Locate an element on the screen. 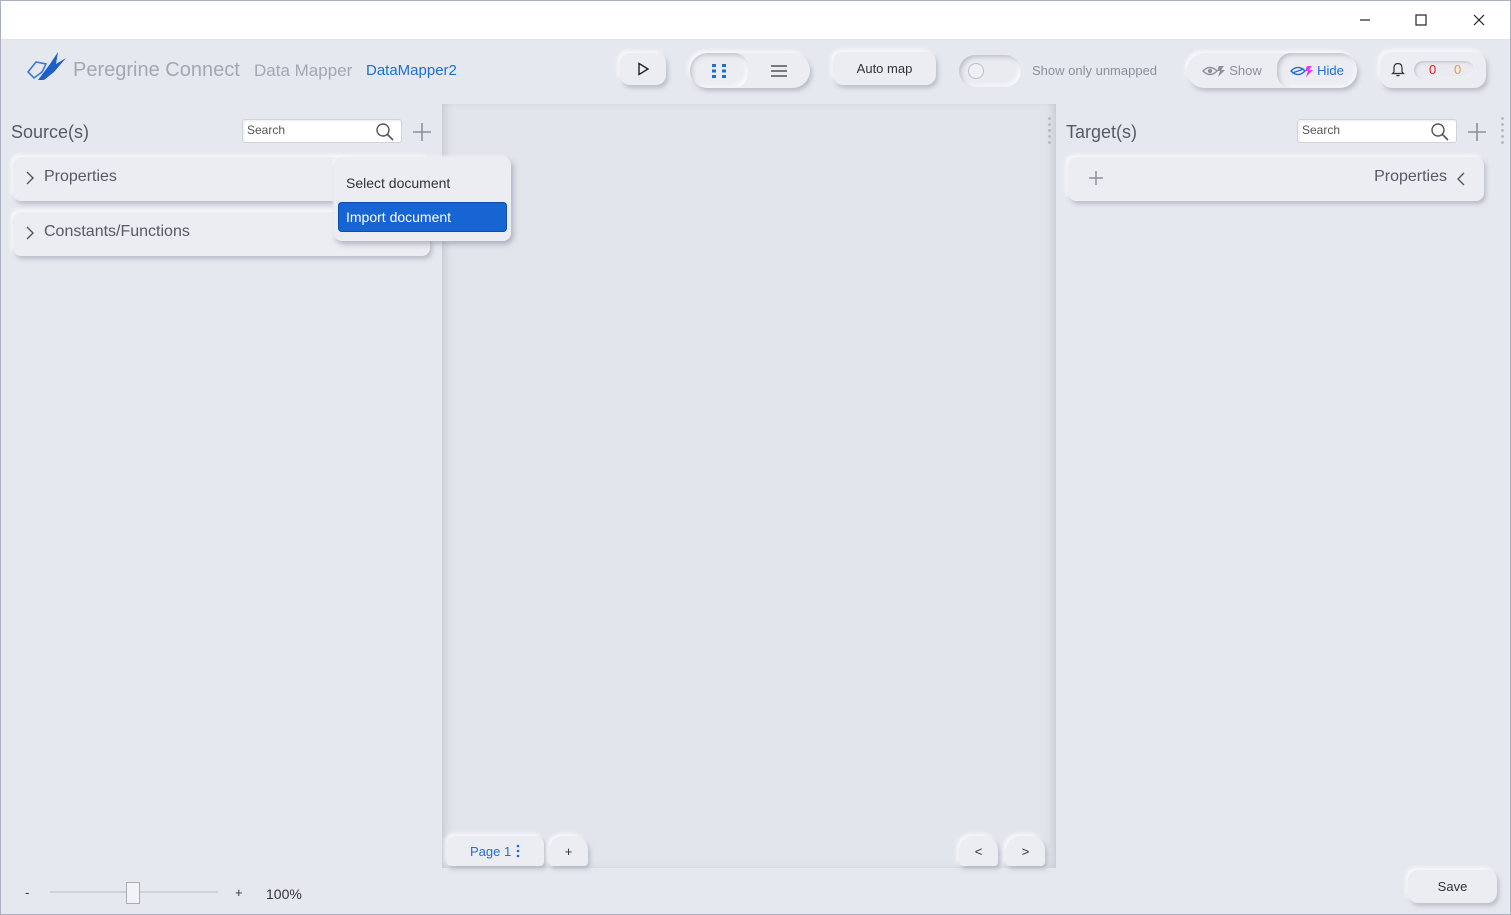  bird-logo is located at coordinates (46, 66).